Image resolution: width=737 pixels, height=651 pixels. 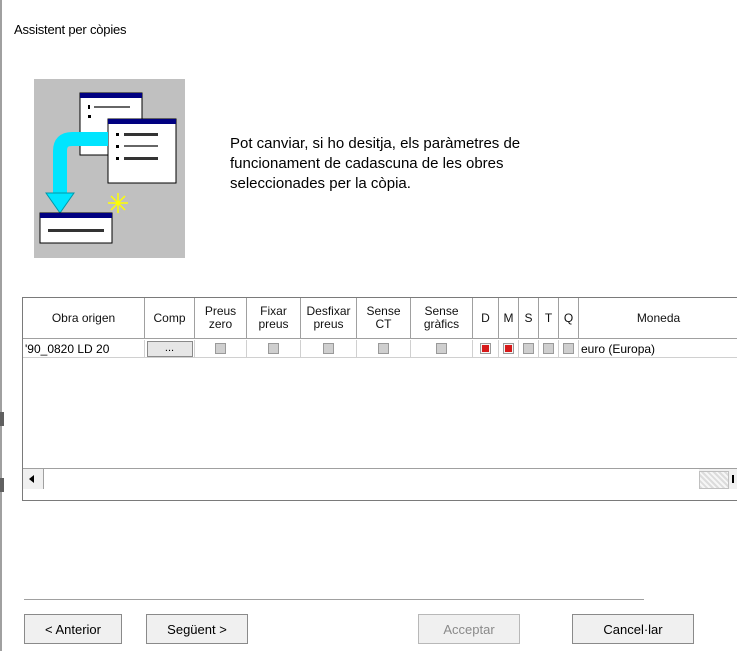 I want to click on column-header-sense-grafics: Sense gràfics, so click(x=442, y=318).